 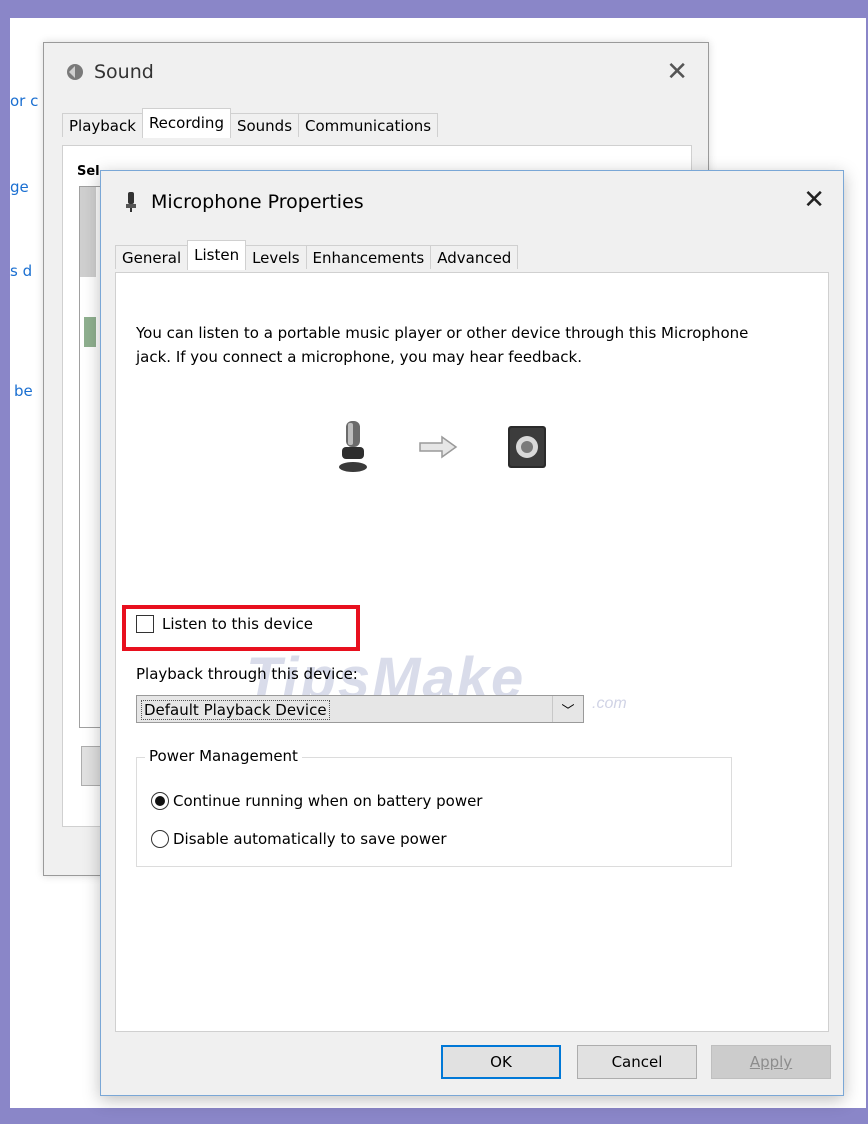 What do you see at coordinates (131, 202) in the screenshot?
I see `microphone-icon` at bounding box center [131, 202].